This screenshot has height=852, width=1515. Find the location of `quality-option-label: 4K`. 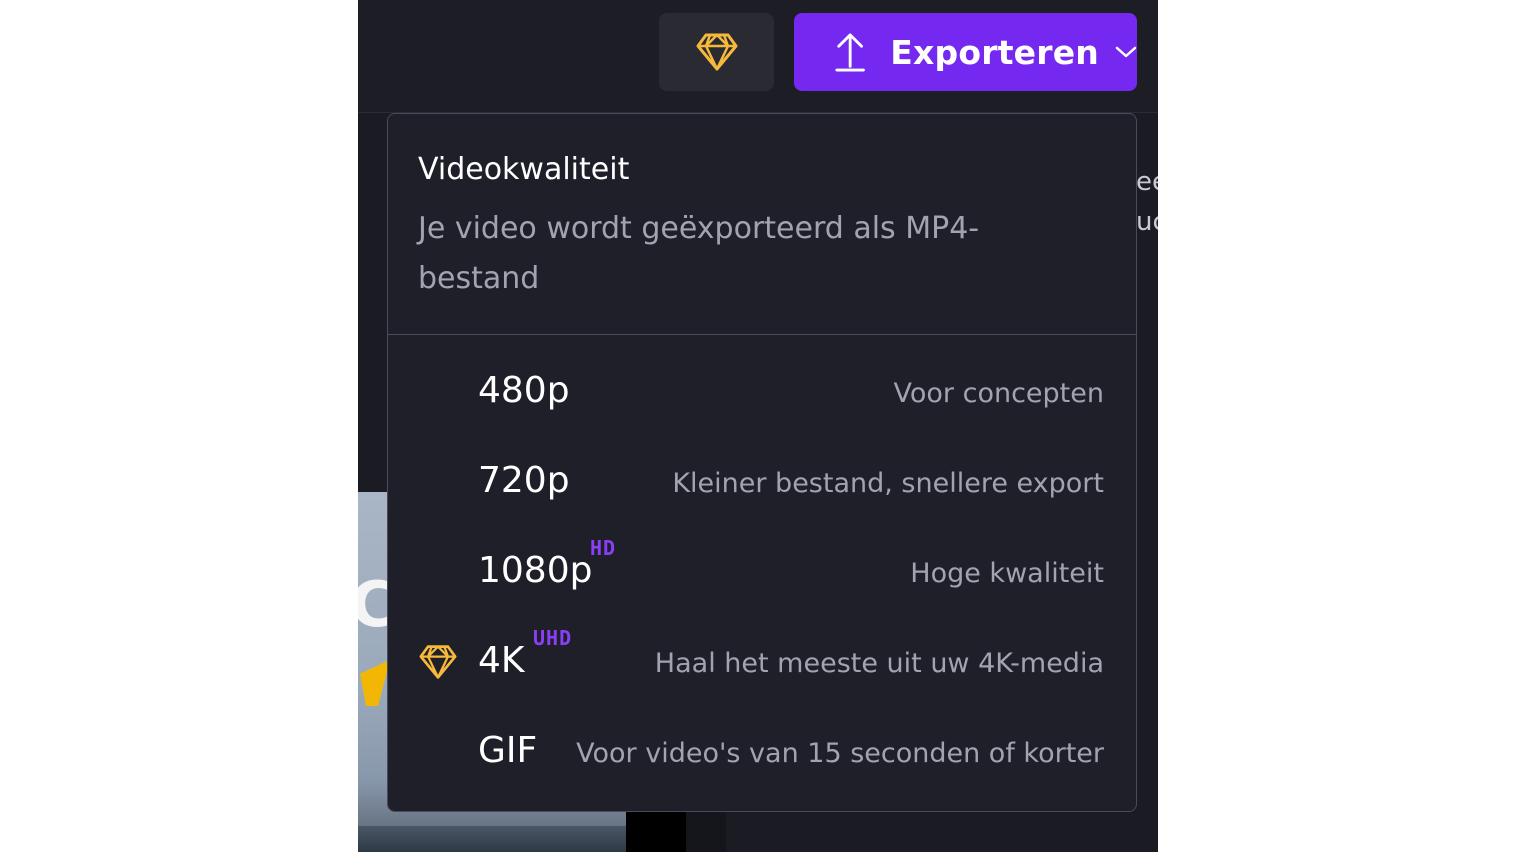

quality-option-label: 4K is located at coordinates (501, 660).